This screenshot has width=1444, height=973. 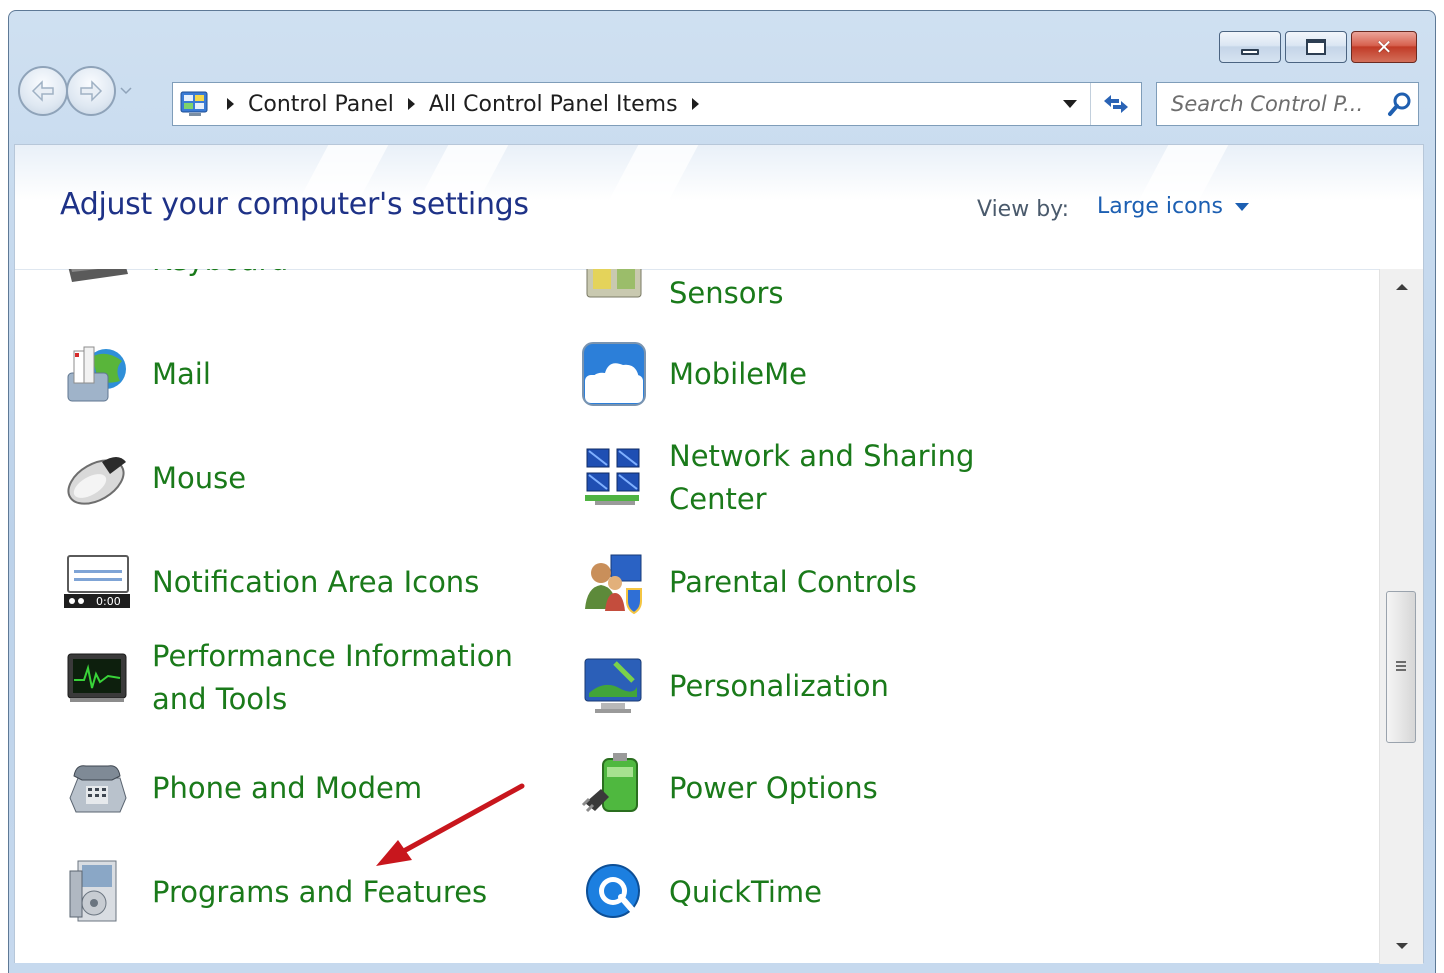 What do you see at coordinates (220, 275) in the screenshot?
I see `item-label: Keyboard` at bounding box center [220, 275].